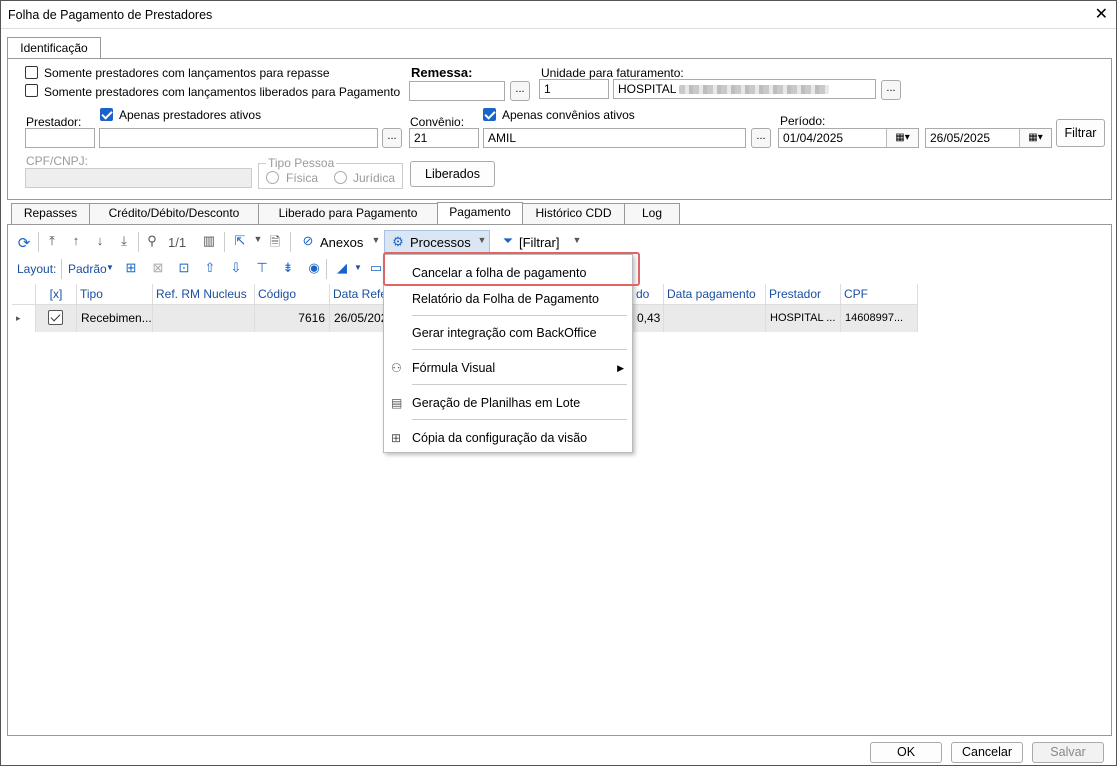  I want to click on prestador-code-field, so click(60, 138).